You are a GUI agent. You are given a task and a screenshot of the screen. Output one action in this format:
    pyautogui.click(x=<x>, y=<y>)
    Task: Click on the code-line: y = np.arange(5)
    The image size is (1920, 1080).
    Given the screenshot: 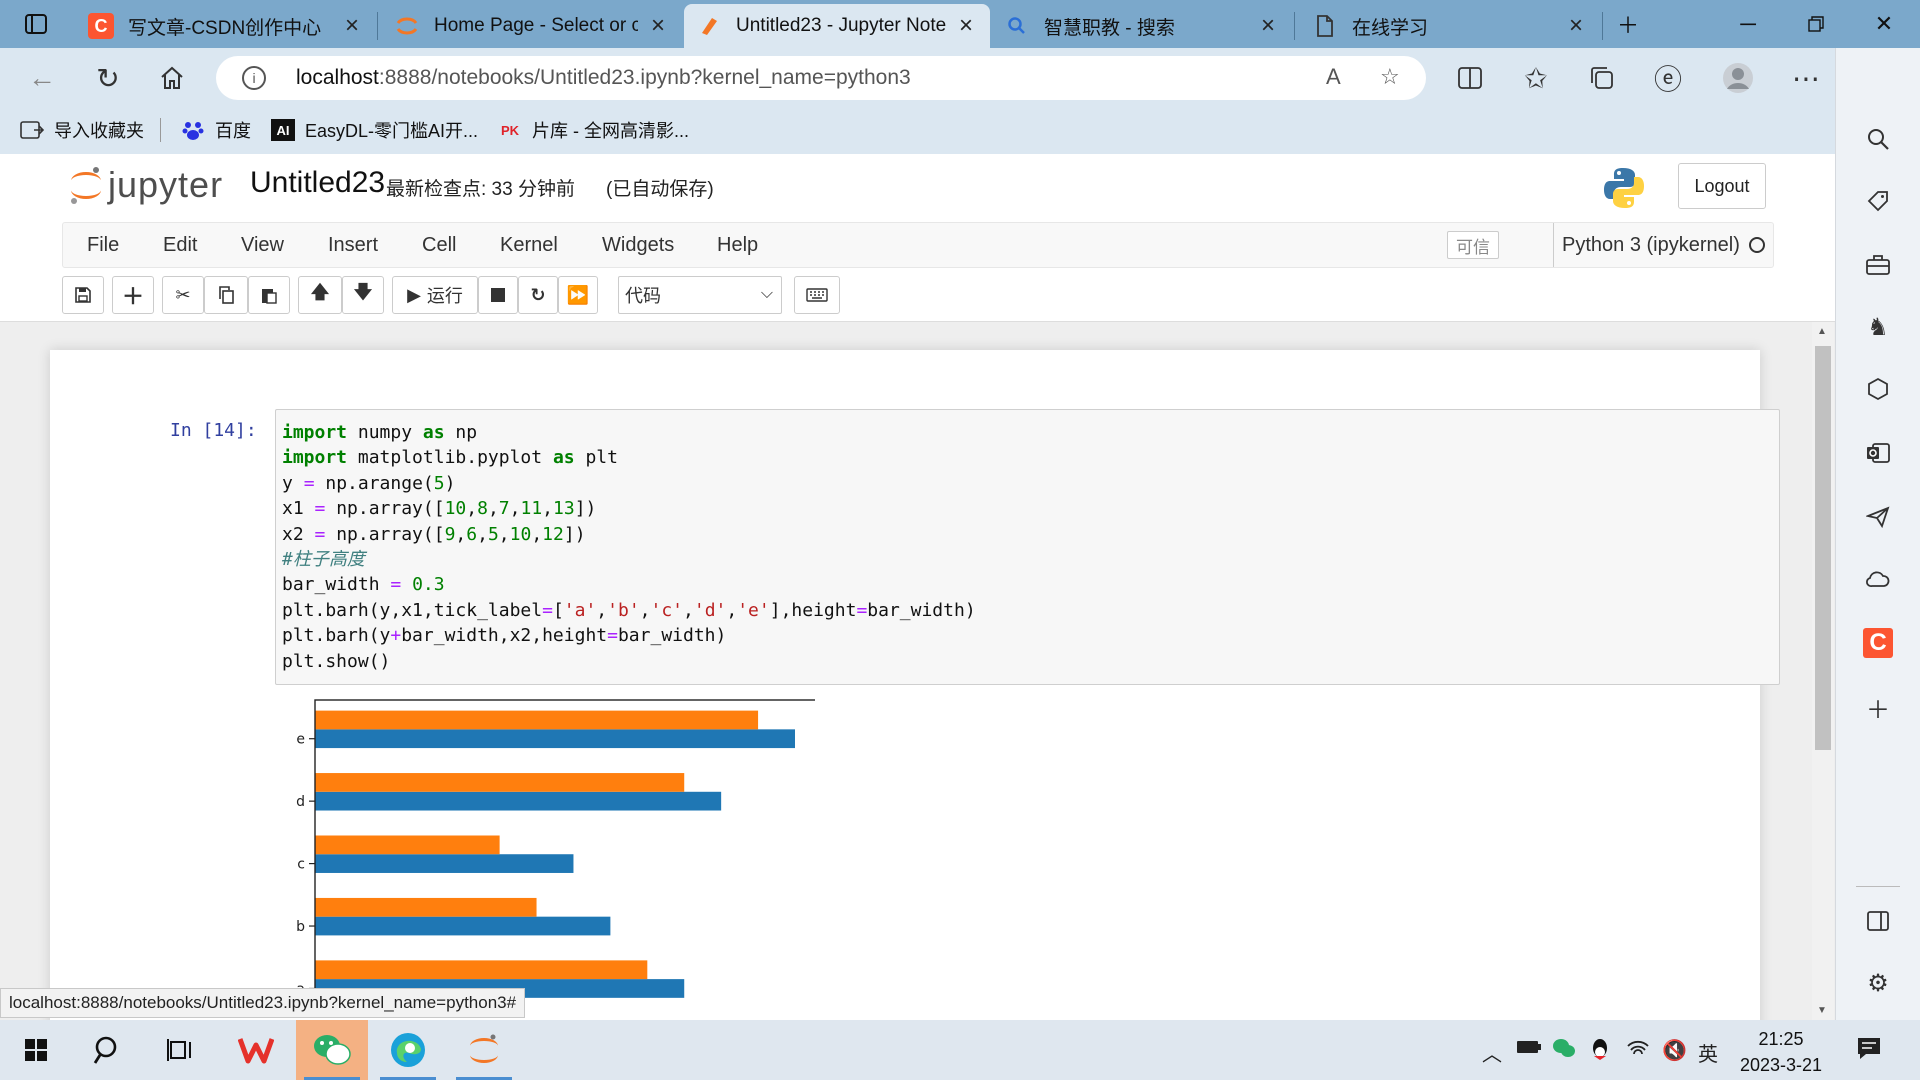 What is the action you would take?
    pyautogui.click(x=369, y=483)
    